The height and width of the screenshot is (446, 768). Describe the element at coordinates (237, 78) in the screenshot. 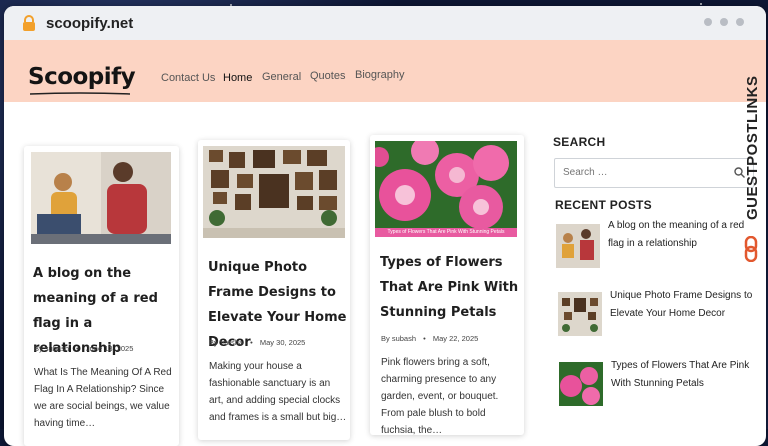

I see `nav-home: Home` at that location.